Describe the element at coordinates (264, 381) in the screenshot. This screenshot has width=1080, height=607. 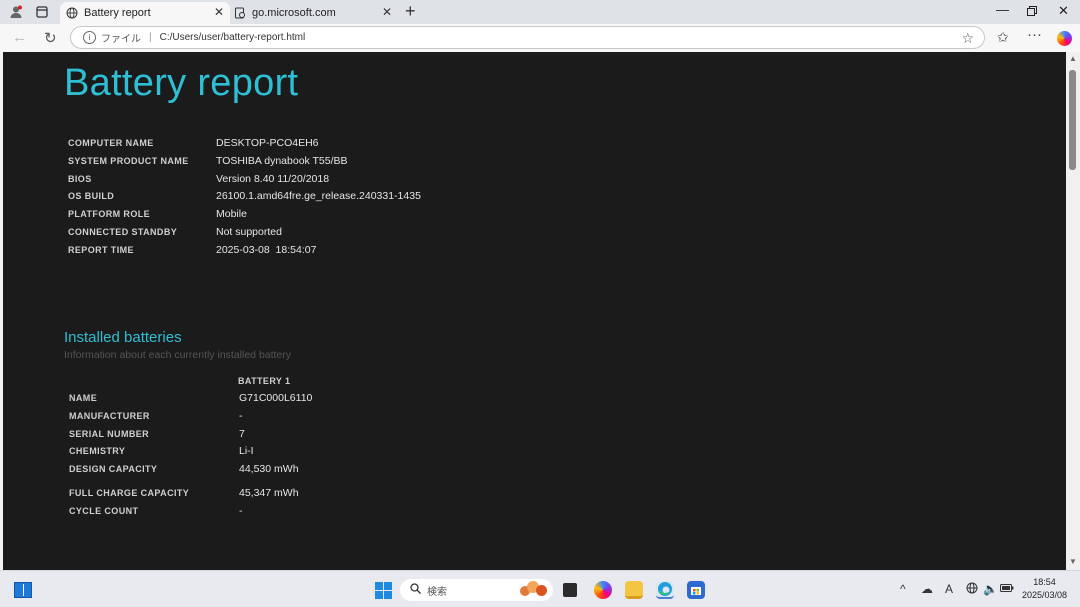
I see `column-header: BATTERY 1` at that location.